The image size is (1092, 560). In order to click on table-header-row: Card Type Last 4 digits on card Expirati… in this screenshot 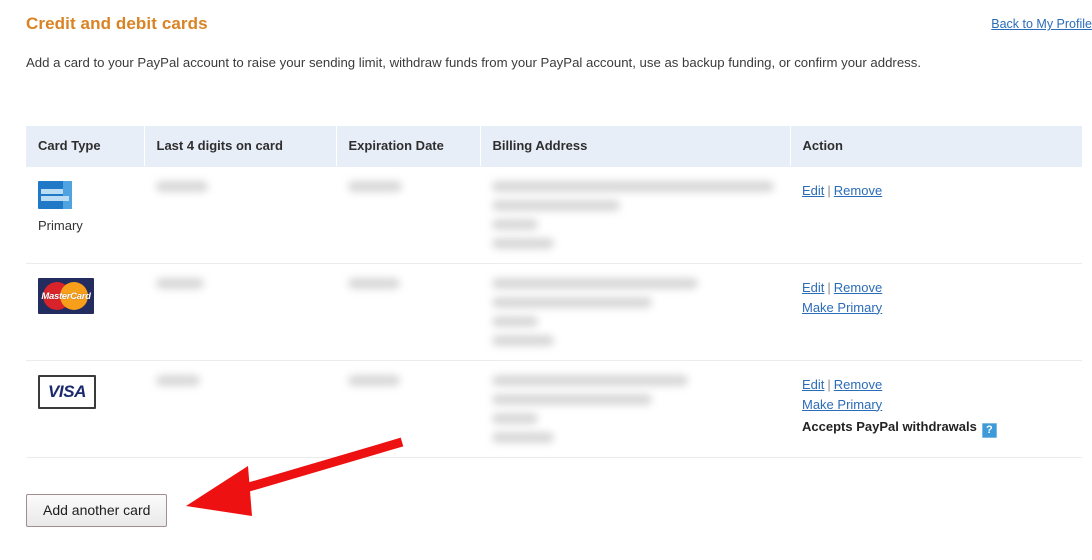, I will do `click(554, 146)`.